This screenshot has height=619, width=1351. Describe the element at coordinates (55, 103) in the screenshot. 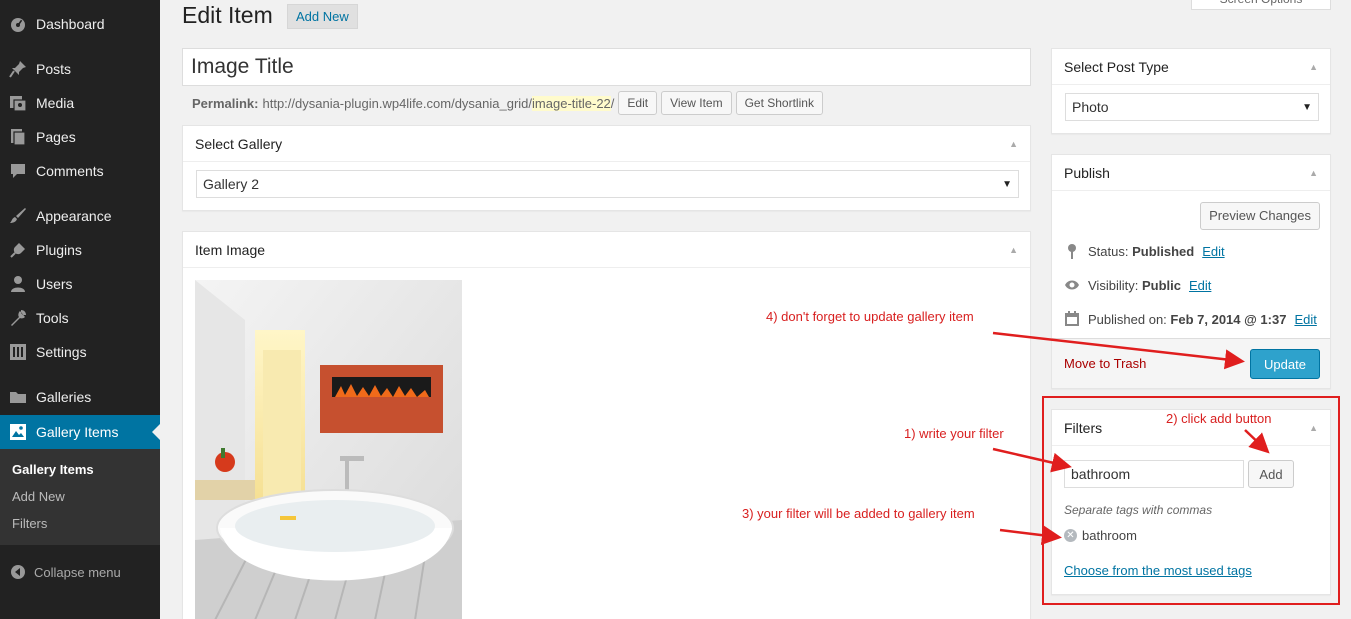

I see `menu-label: Media` at that location.